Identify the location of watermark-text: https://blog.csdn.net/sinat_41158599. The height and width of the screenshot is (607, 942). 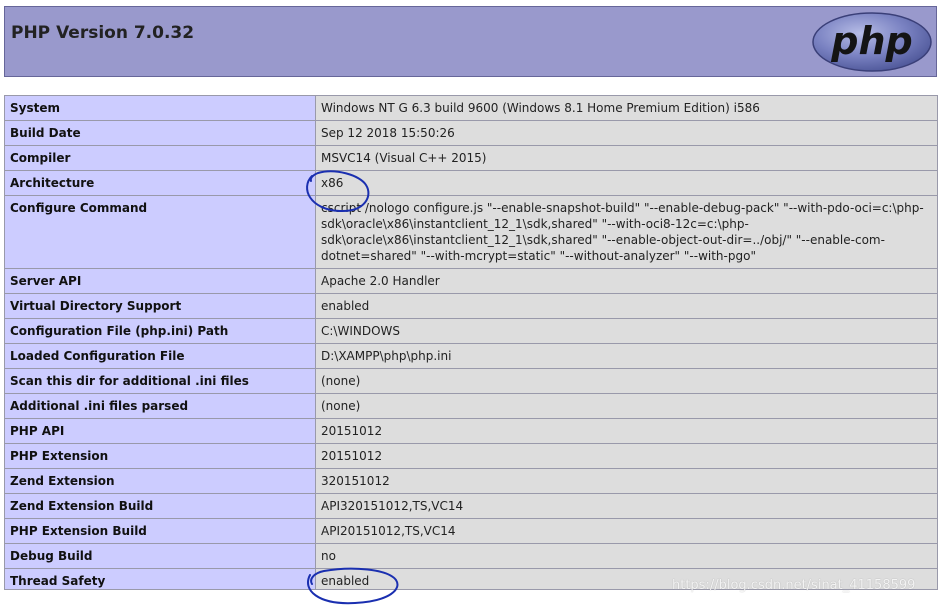
(794, 585).